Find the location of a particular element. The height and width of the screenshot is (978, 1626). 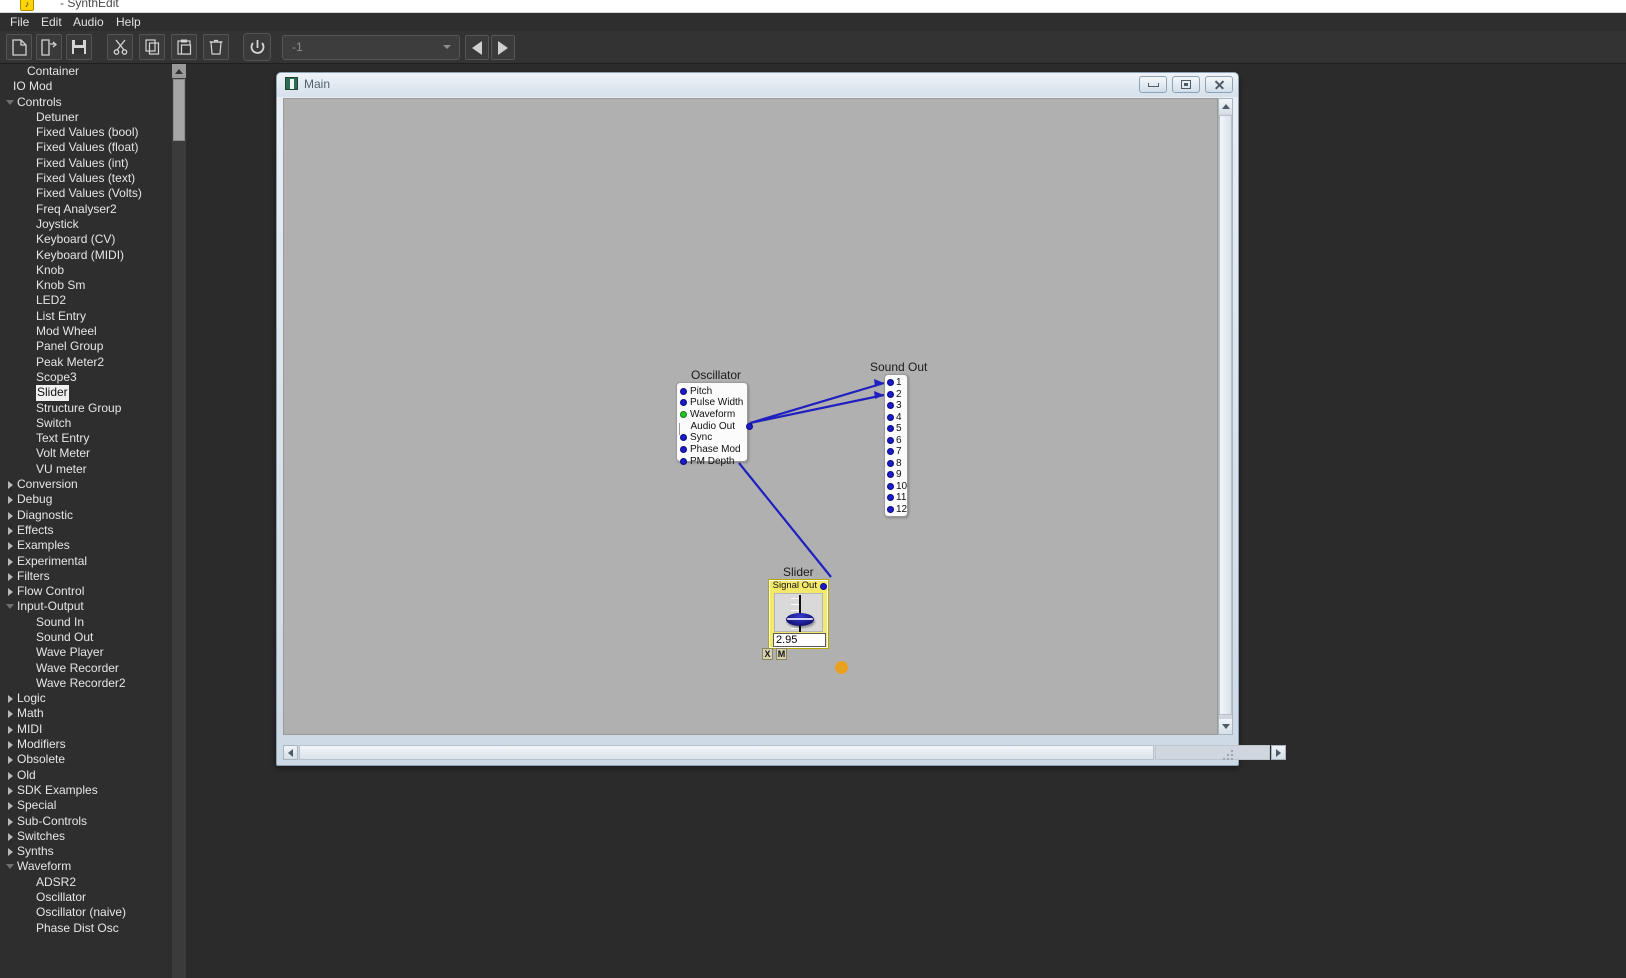

sidebar-item-mod-wheel: Mod Wheel is located at coordinates (86, 331).